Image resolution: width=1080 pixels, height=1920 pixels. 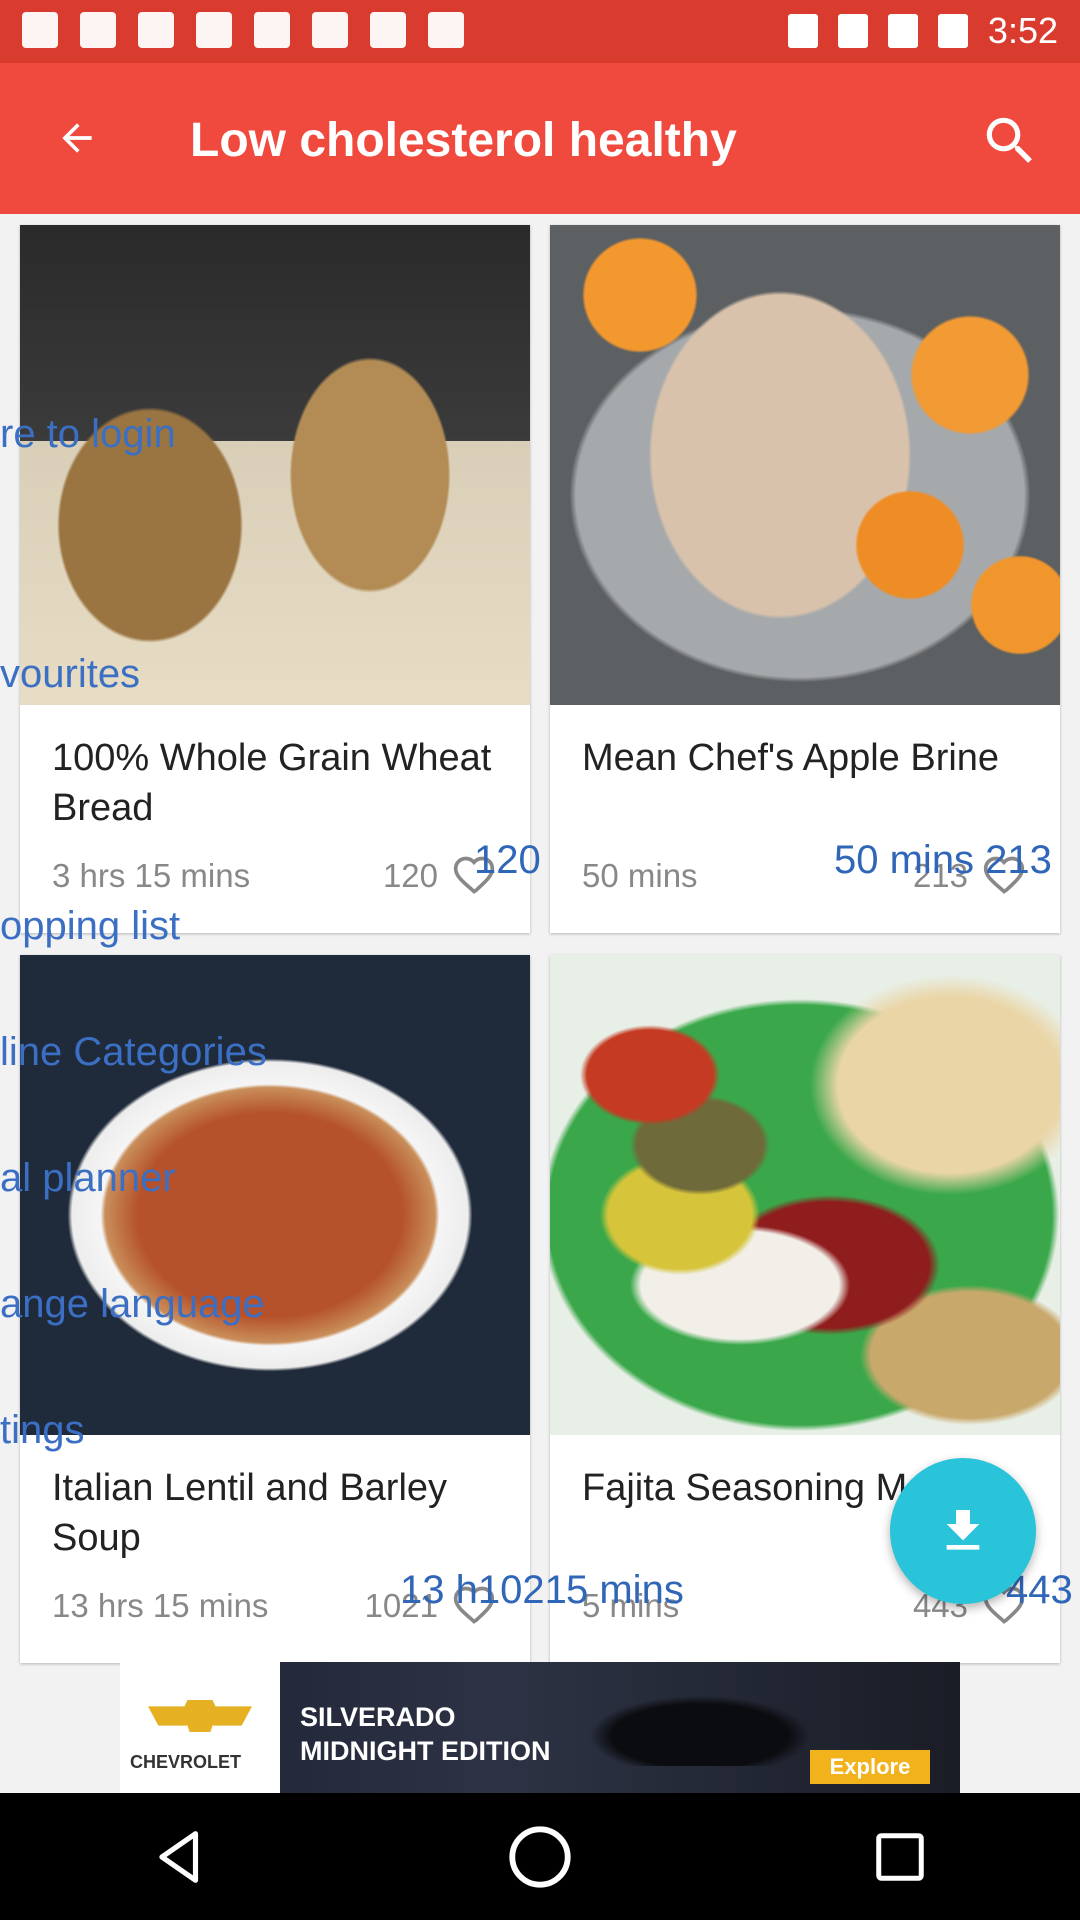 I want to click on status-bar: 3:52, so click(x=540, y=31).